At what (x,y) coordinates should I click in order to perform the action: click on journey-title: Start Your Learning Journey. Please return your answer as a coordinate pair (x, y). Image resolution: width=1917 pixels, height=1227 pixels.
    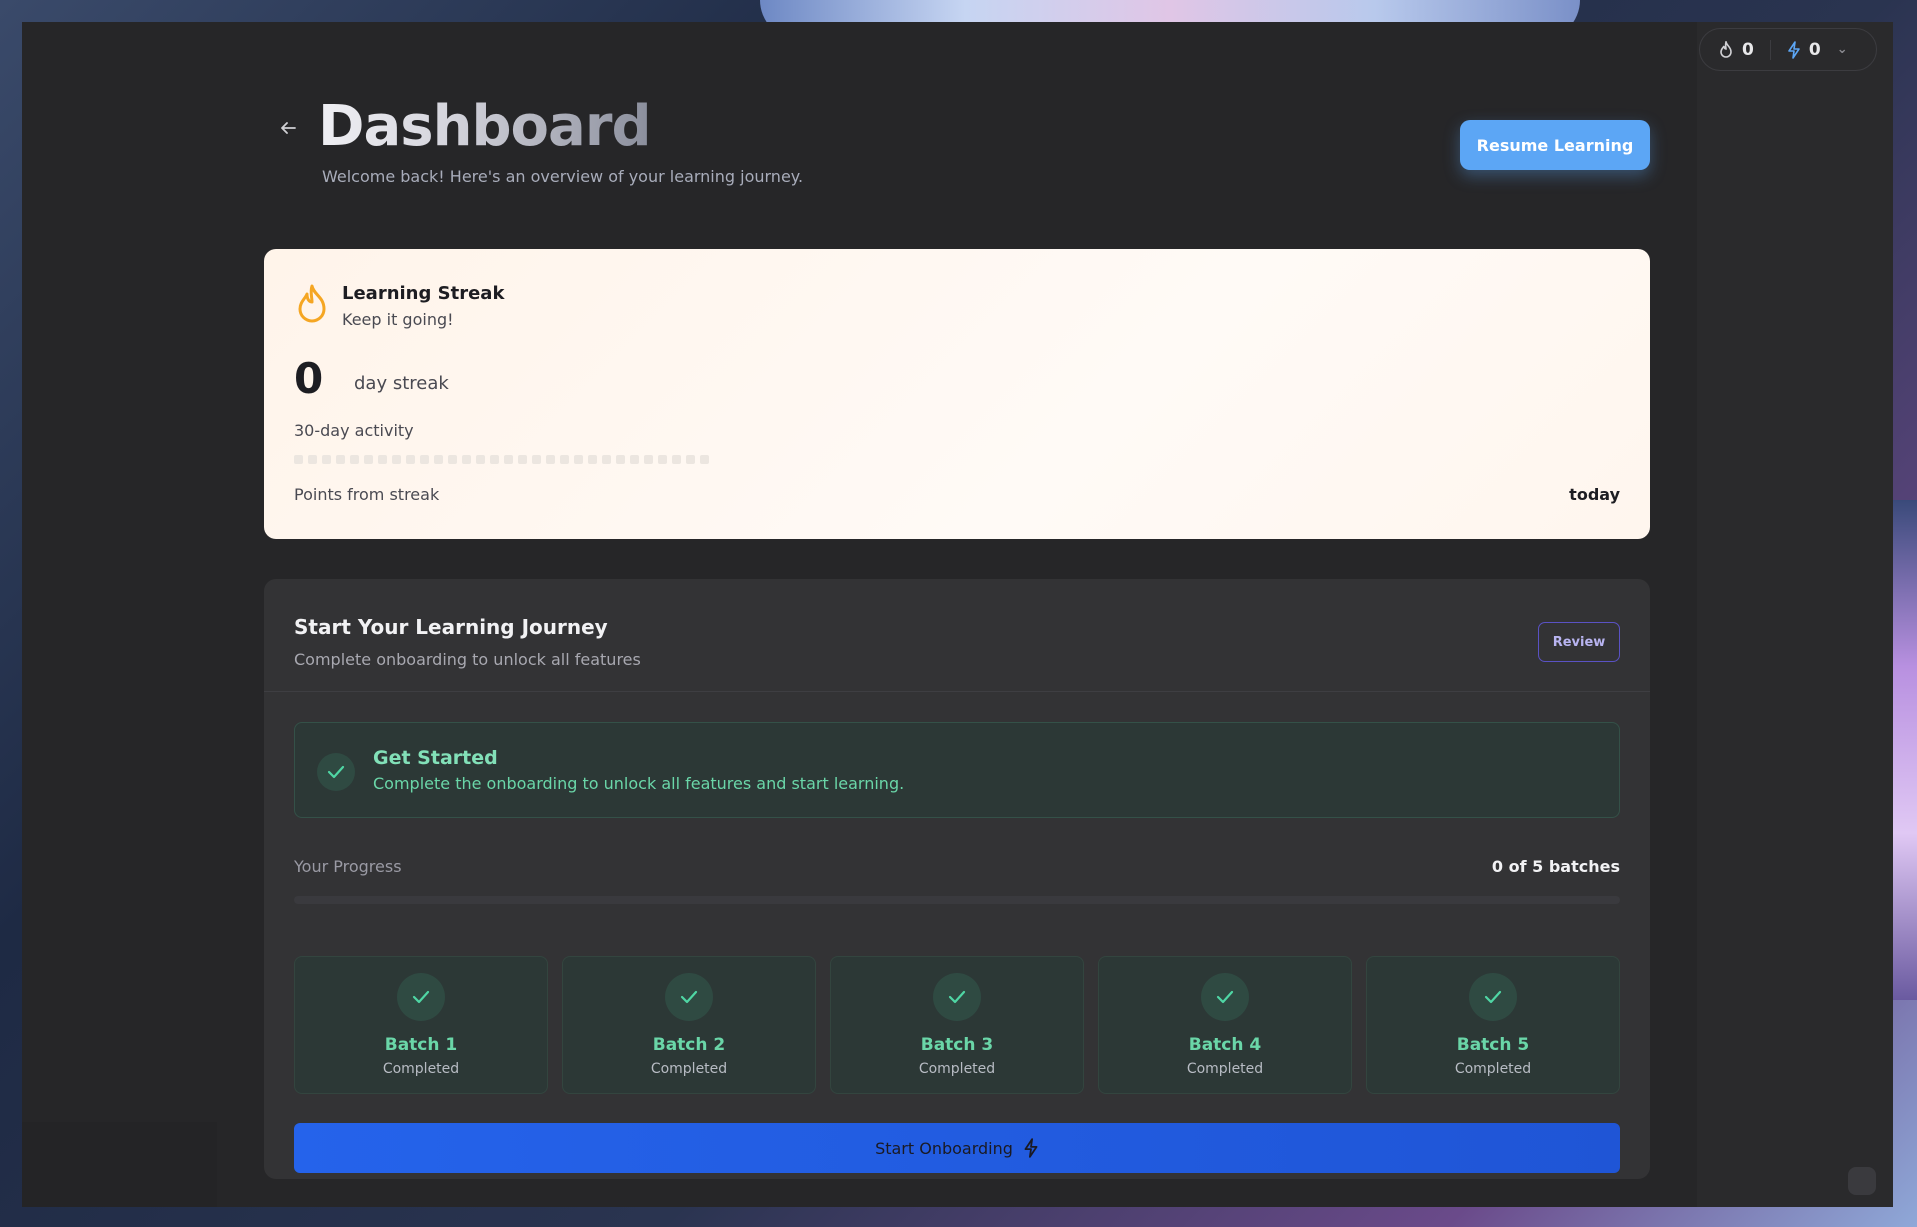
    Looking at the image, I should click on (451, 627).